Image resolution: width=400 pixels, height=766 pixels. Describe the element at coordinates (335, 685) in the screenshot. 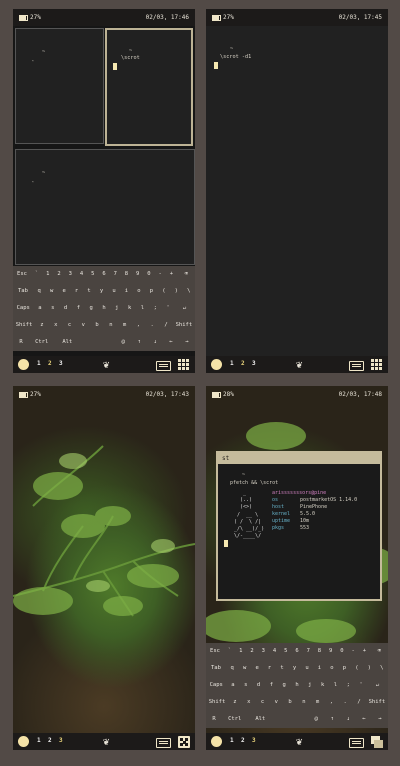

I see `key-l: l` at that location.